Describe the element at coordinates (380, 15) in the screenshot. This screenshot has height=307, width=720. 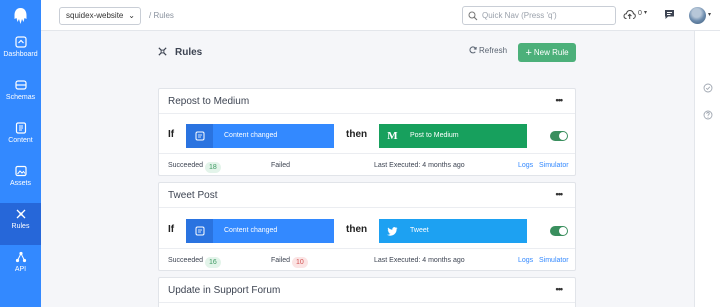
I see `top-bar: squidex-website ⌄ / Rules 0 ▾ ▾` at that location.